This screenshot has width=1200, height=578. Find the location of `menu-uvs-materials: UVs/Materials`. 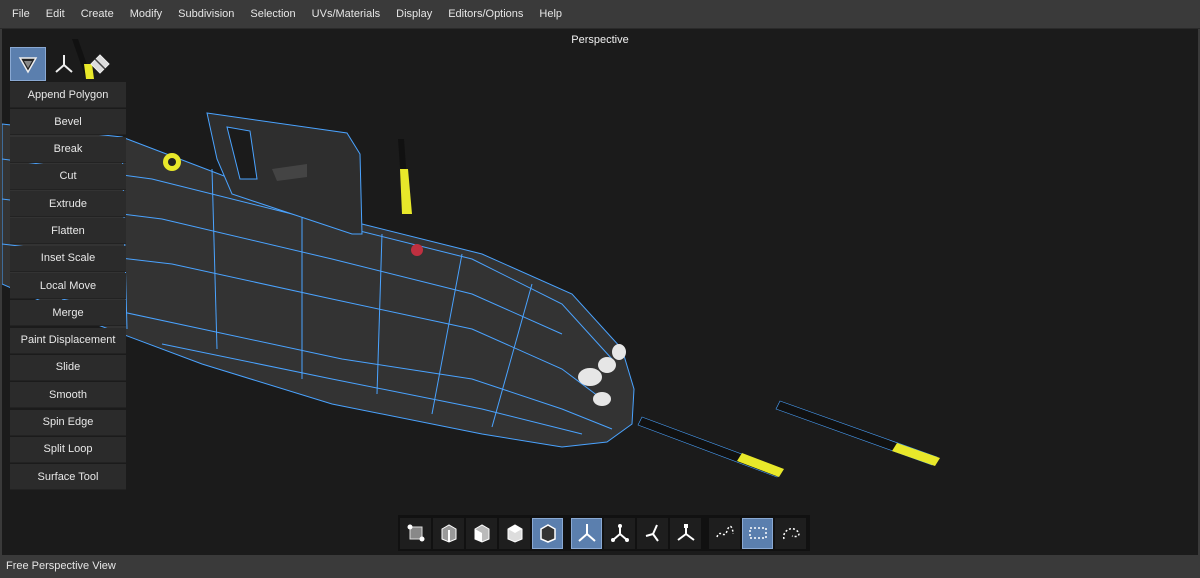

menu-uvs-materials: UVs/Materials is located at coordinates (346, 14).